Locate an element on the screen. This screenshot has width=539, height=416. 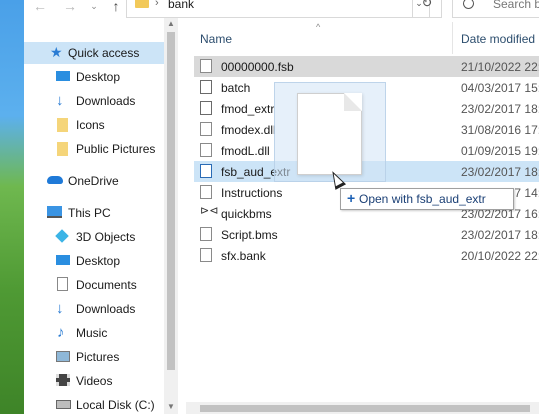
sidebar-item-downloads-pc: ↓ Downloads is located at coordinates (94, 309).